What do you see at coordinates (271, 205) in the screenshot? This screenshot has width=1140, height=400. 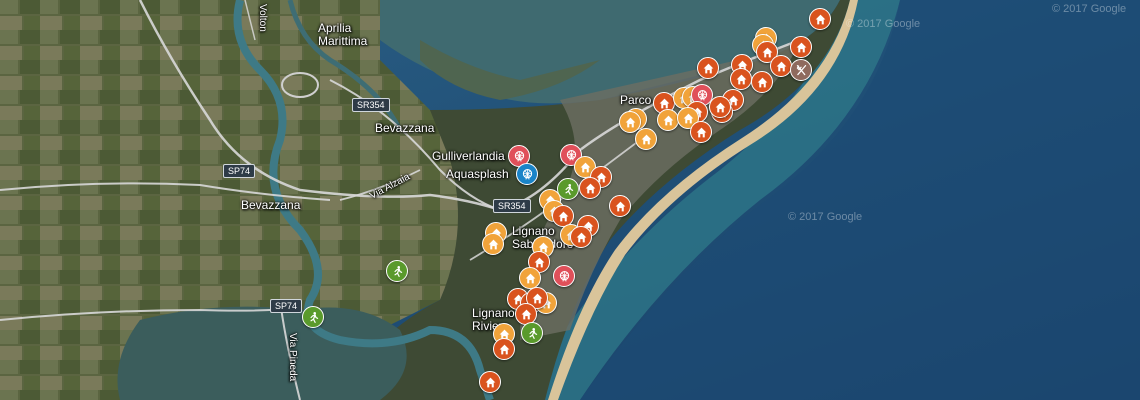 I see `label-bevazzana-west: Bevazzana` at bounding box center [271, 205].